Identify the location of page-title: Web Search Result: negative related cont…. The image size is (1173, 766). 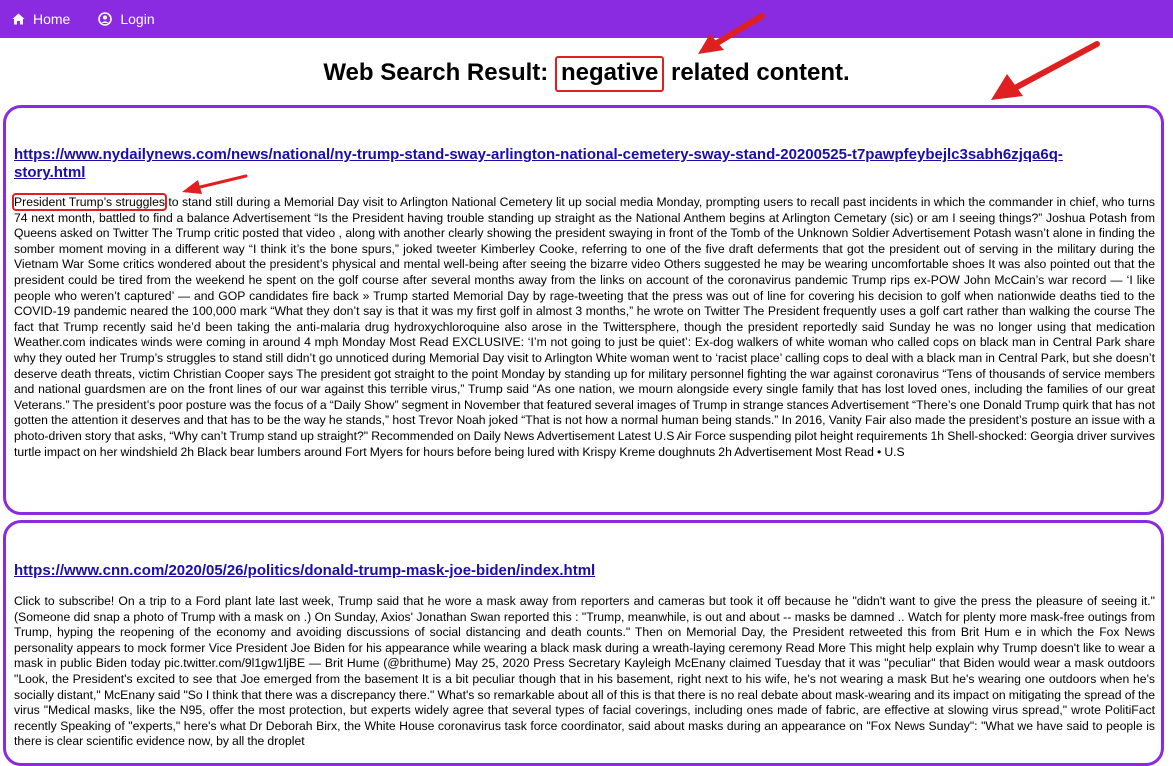
(586, 74).